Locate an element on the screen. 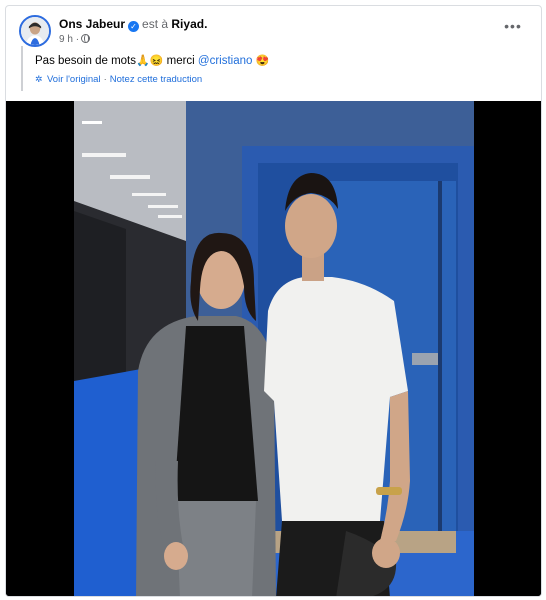 Image resolution: width=546 pixels, height=600 pixels. verified-badge-icon: ✓ is located at coordinates (134, 26).